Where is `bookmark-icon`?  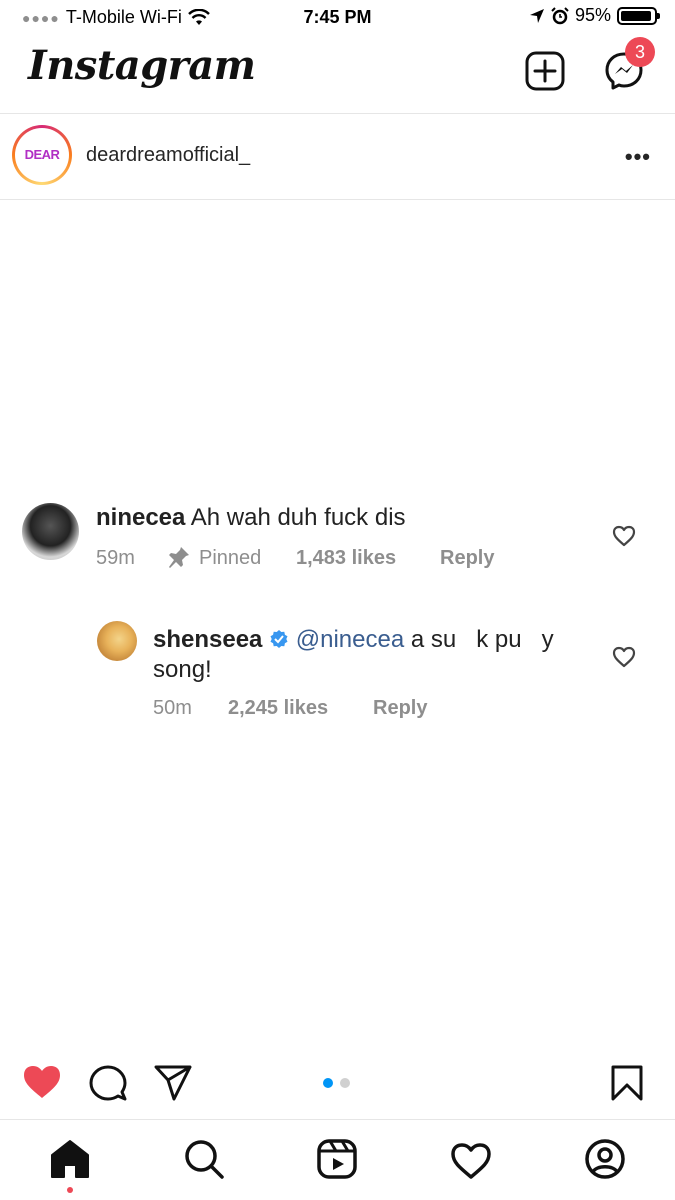
bookmark-icon is located at coordinates (627, 1083).